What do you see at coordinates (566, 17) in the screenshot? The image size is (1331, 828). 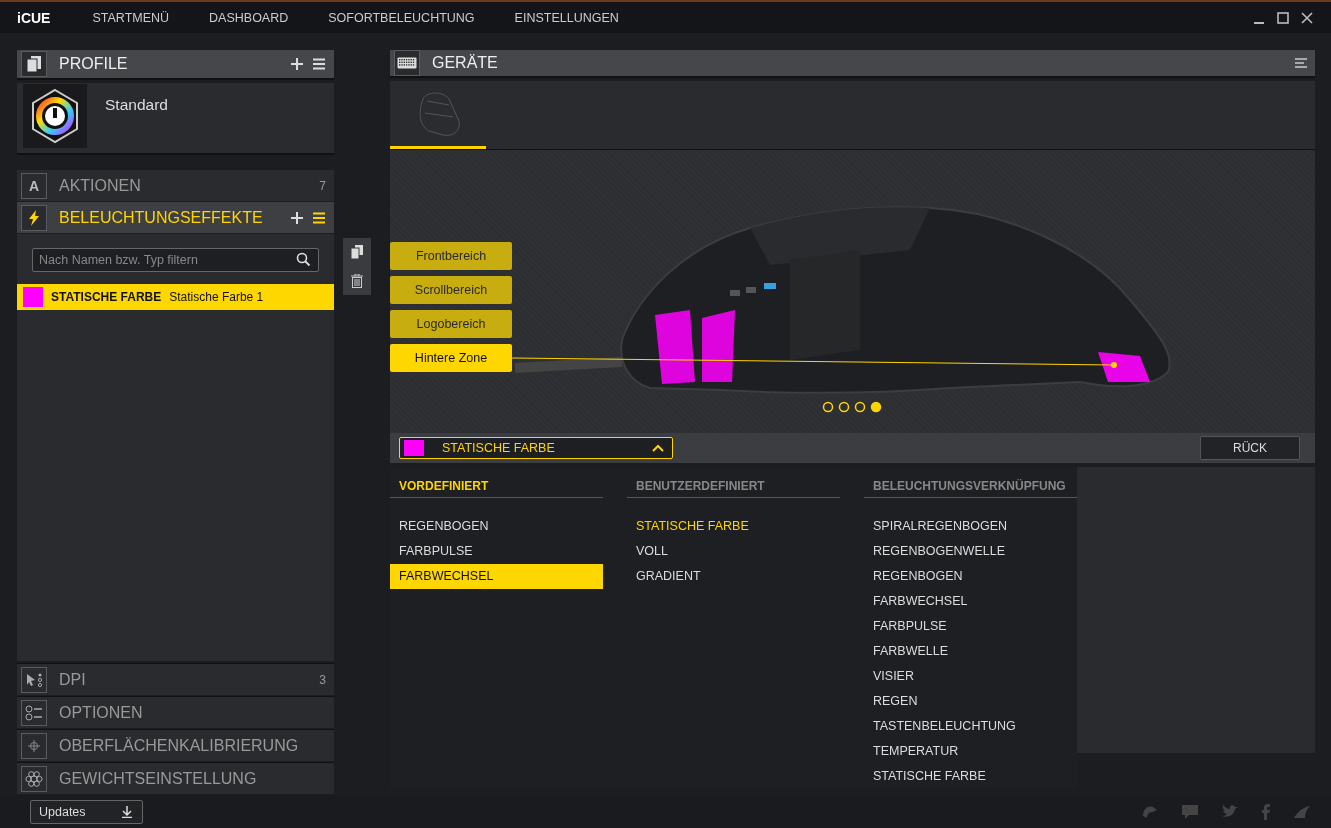 I see `nav-link: EINSTELLUNGEN` at bounding box center [566, 17].